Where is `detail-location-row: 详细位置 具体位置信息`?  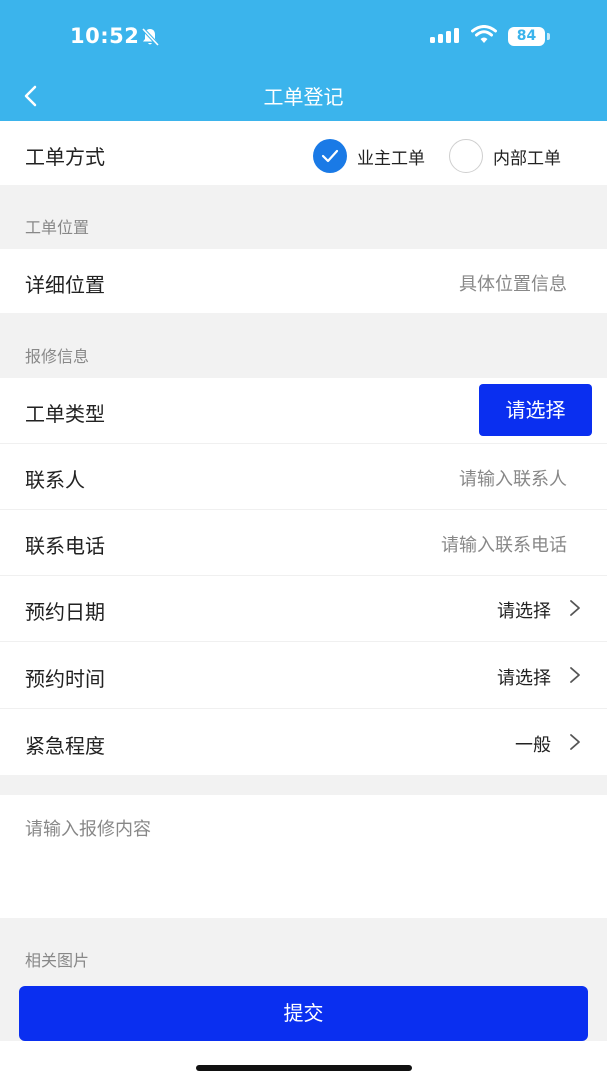
detail-location-row: 详细位置 具体位置信息 is located at coordinates (303, 281).